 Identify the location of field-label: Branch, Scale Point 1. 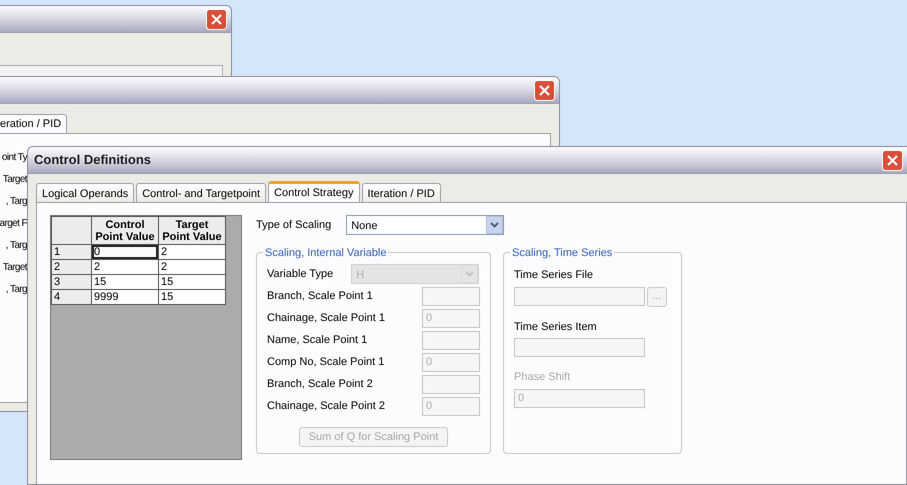
(320, 296).